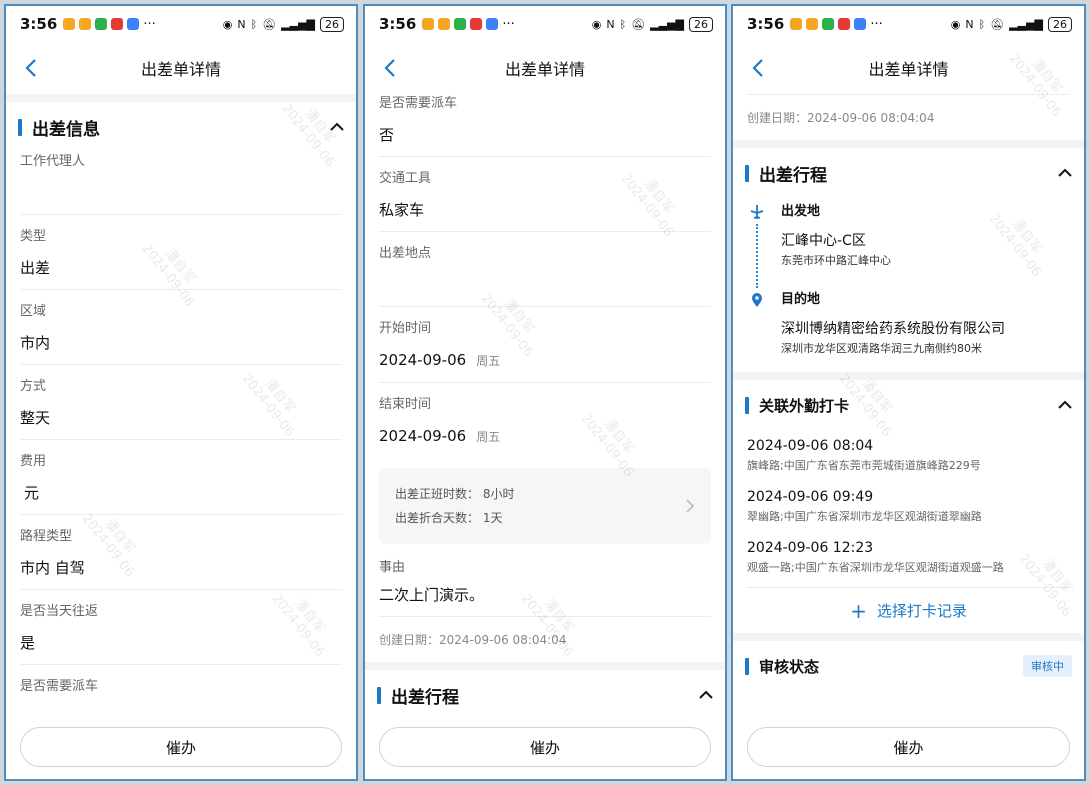 The width and height of the screenshot is (1090, 785). I want to click on destination-address: 深圳市龙华区观清路华润三九南侧约80米, so click(881, 348).